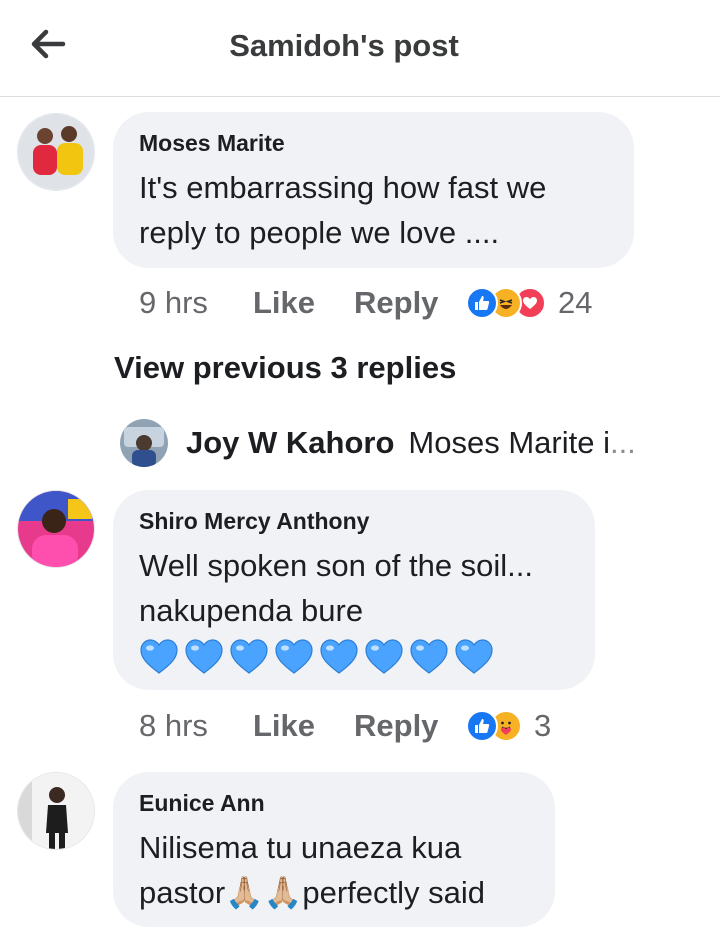 This screenshot has width=720, height=950. I want to click on comment-author: Moses Marite, so click(373, 143).